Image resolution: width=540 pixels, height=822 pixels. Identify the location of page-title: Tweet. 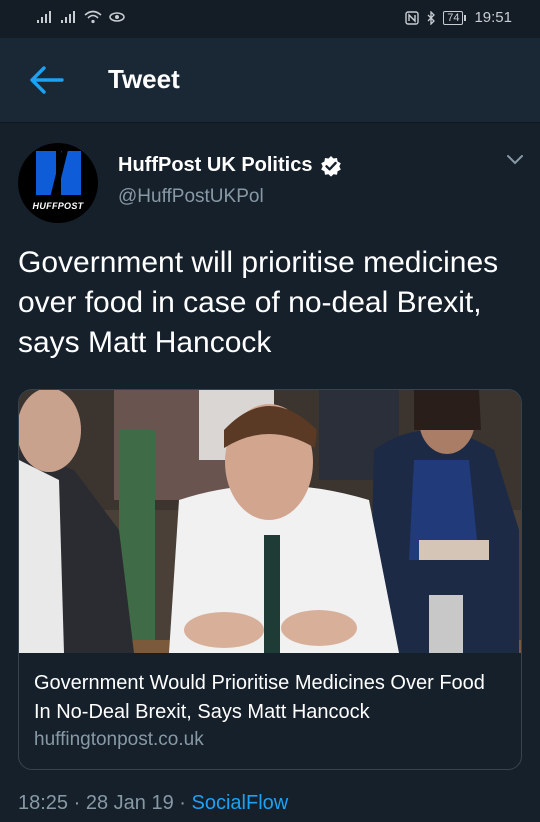
(144, 79).